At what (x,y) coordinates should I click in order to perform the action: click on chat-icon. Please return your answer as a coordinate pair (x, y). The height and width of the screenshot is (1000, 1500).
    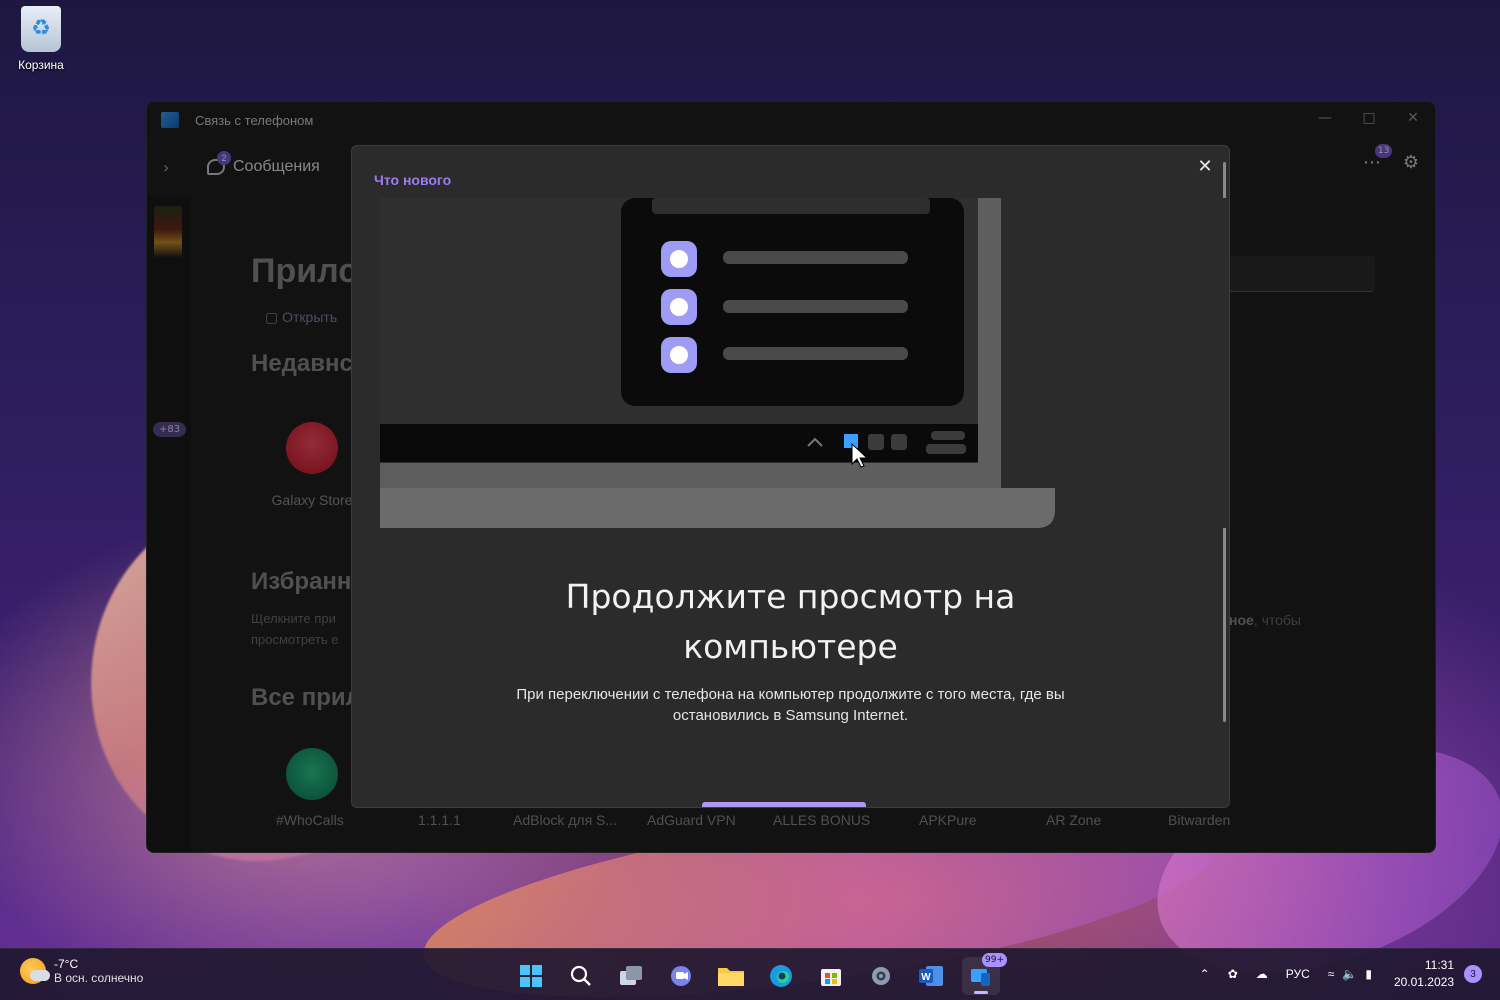
    Looking at the image, I should click on (681, 976).